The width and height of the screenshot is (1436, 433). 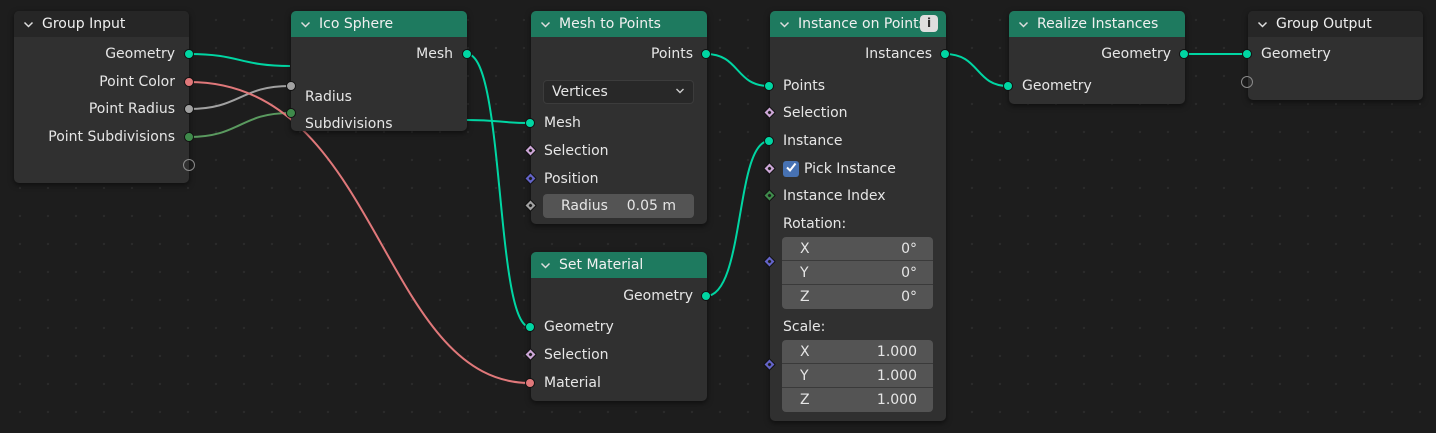 What do you see at coordinates (857, 352) in the screenshot?
I see `scale-x-field: X 1.000` at bounding box center [857, 352].